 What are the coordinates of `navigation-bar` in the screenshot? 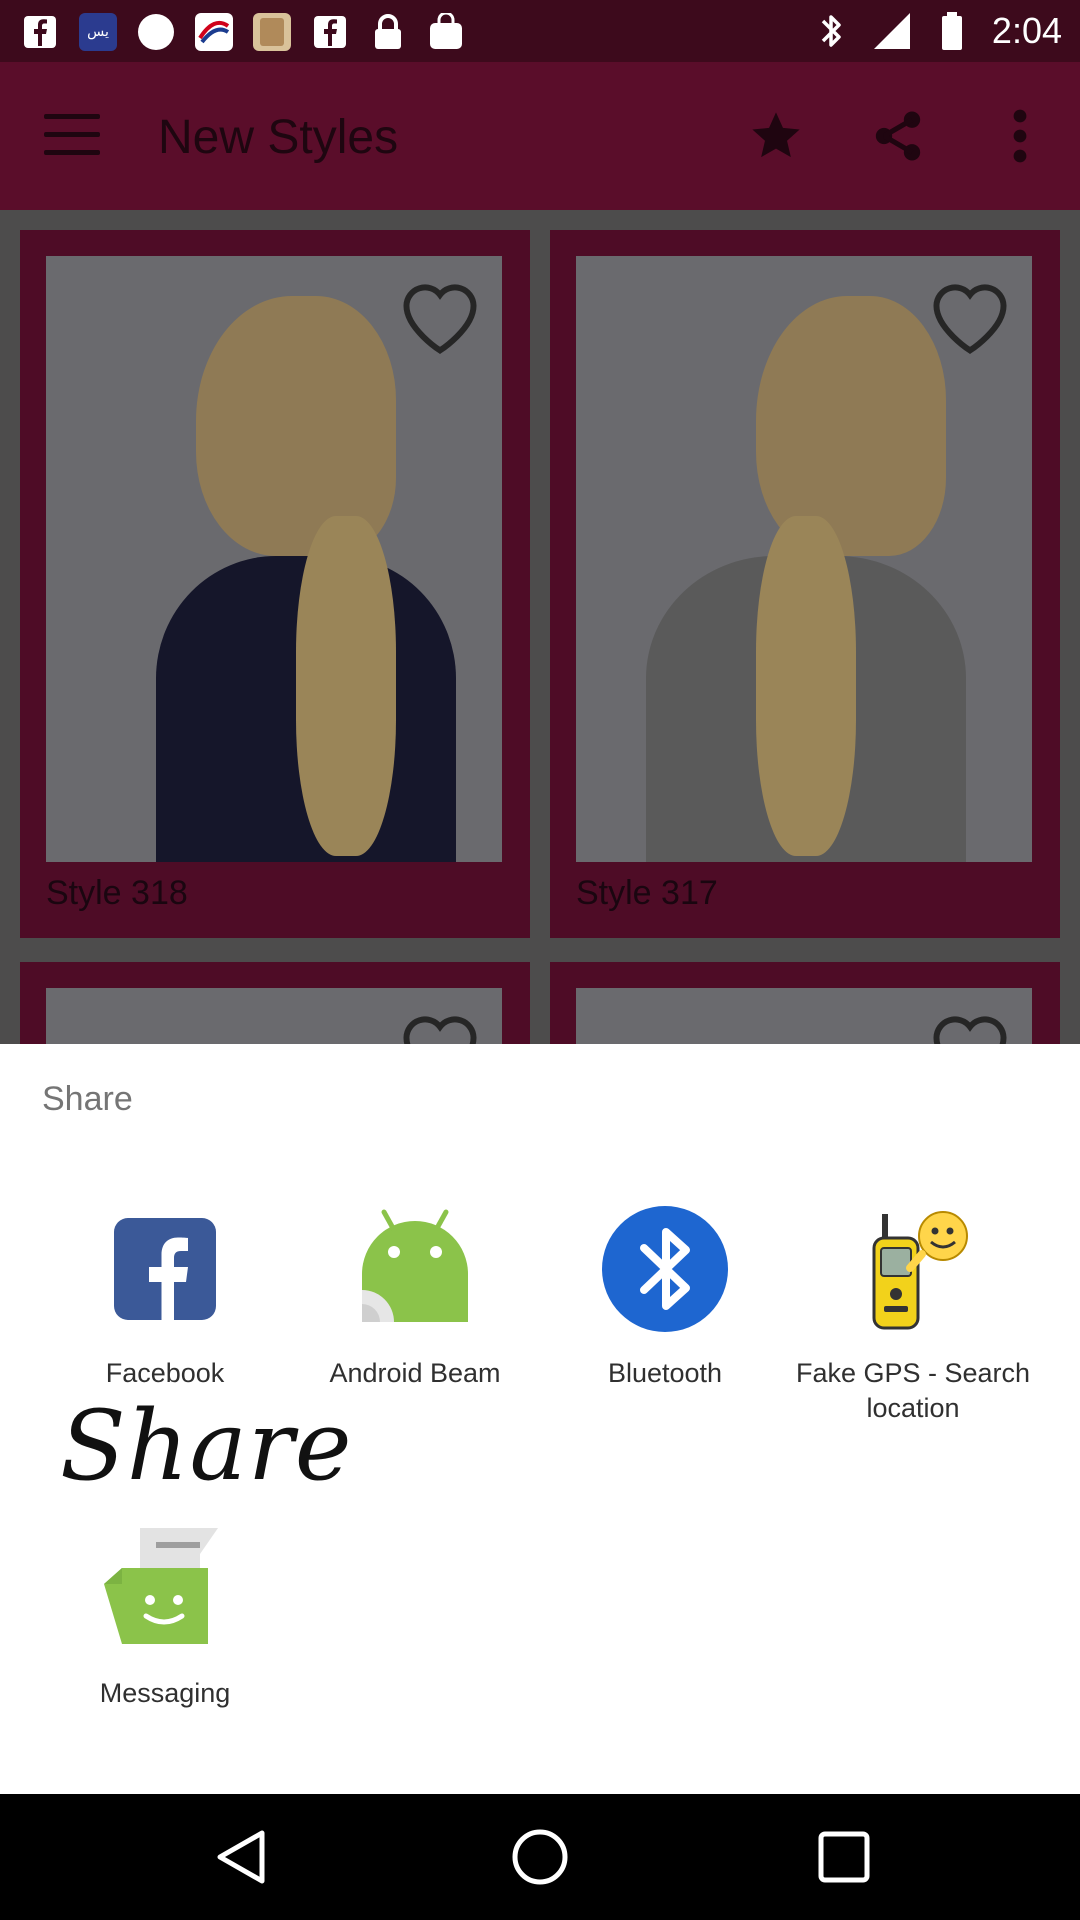 It's located at (540, 1857).